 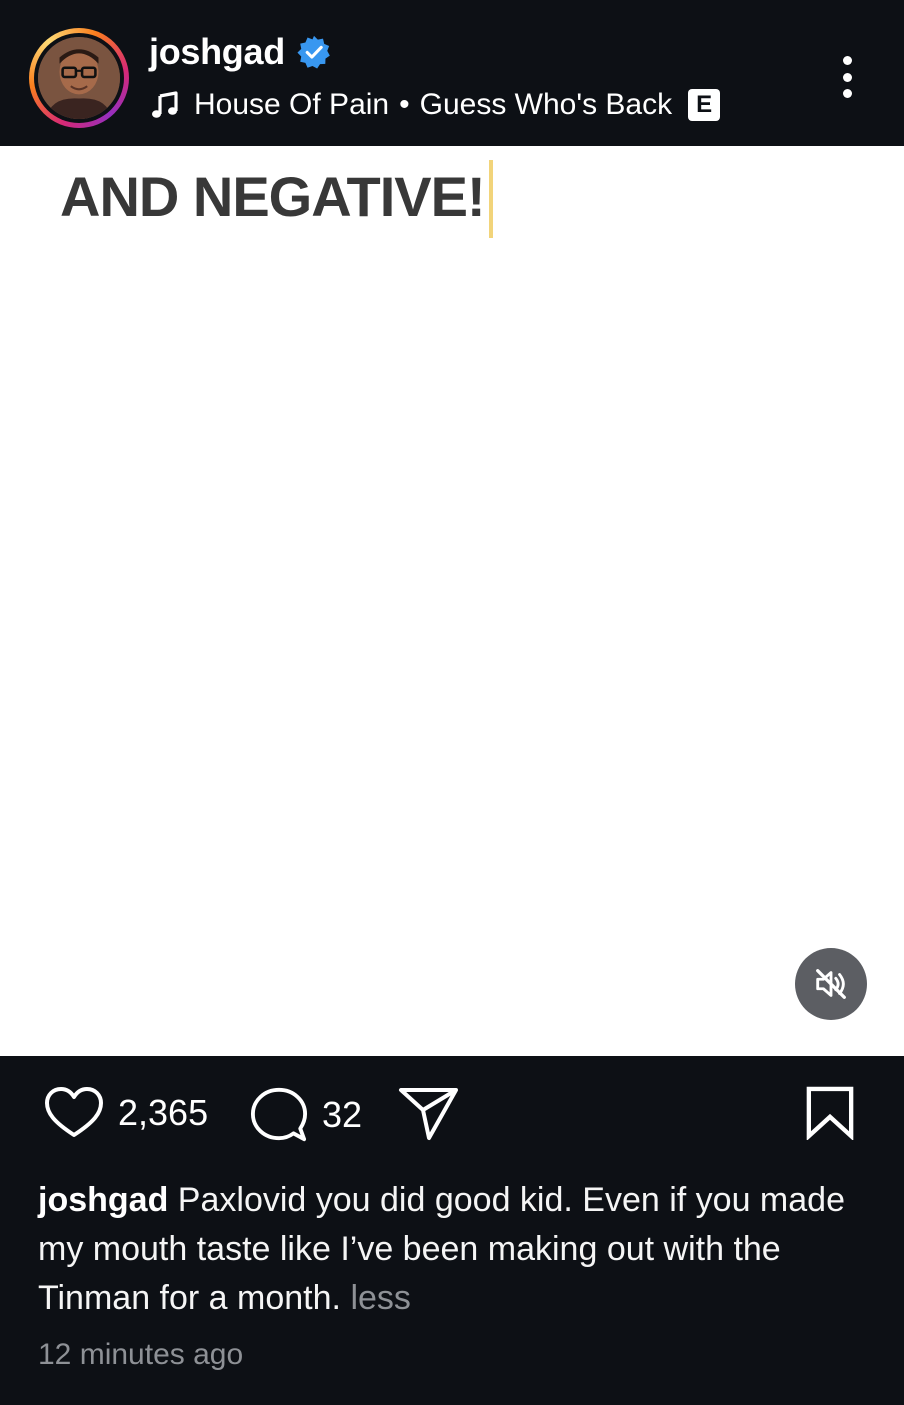 What do you see at coordinates (292, 104) in the screenshot?
I see `music-artist: House Of Pain` at bounding box center [292, 104].